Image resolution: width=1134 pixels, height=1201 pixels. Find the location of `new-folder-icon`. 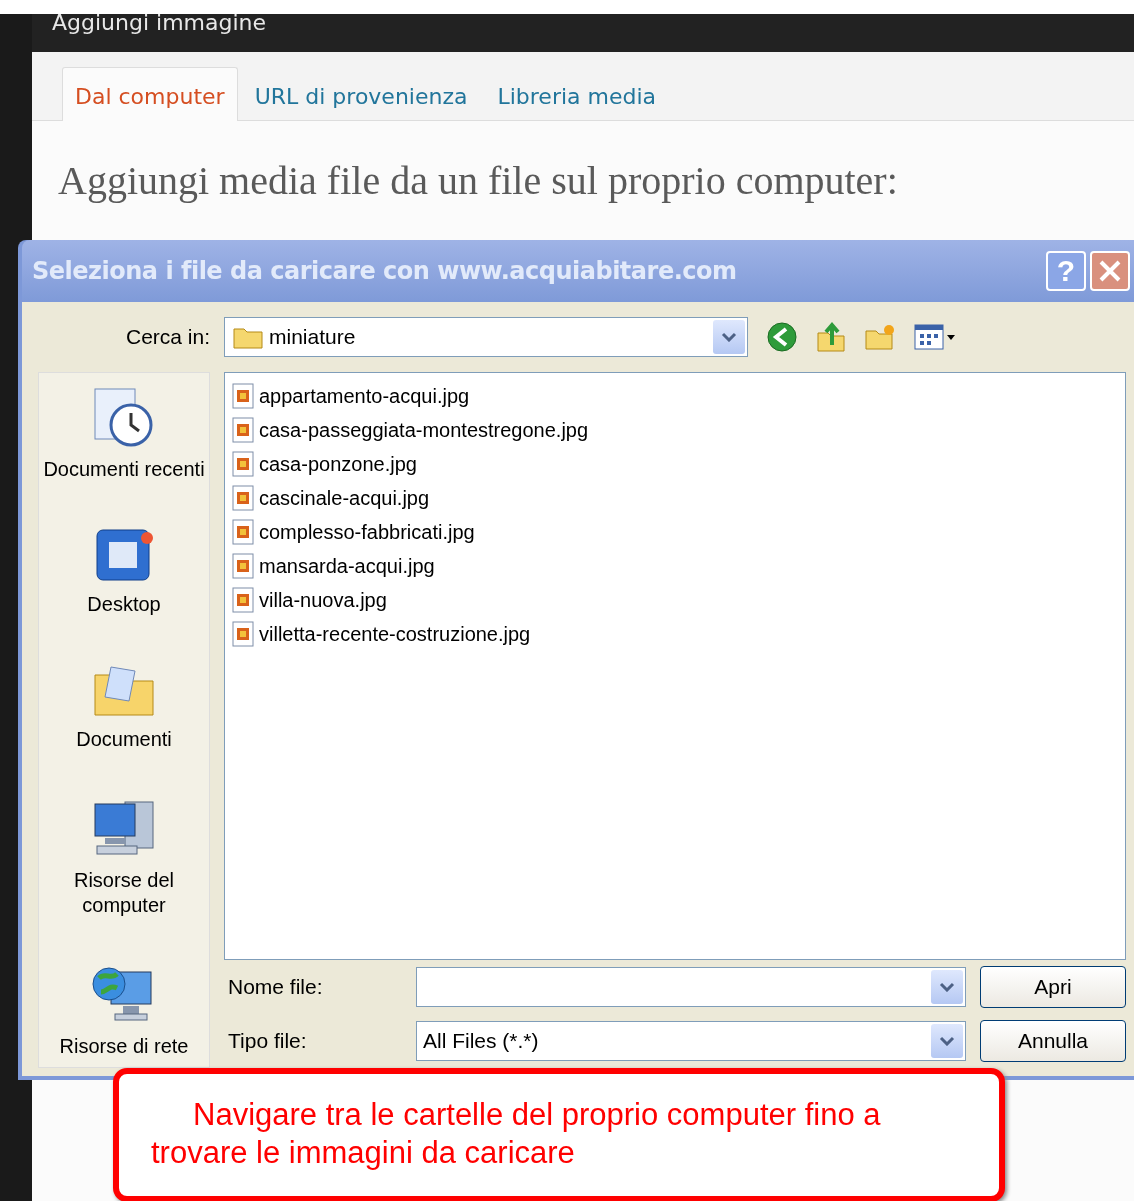

new-folder-icon is located at coordinates (880, 337).